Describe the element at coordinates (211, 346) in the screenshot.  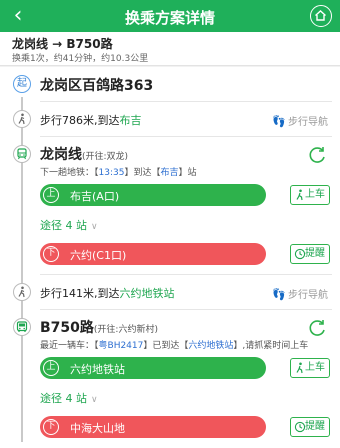
I see `recent-station: 六约地铁站` at that location.